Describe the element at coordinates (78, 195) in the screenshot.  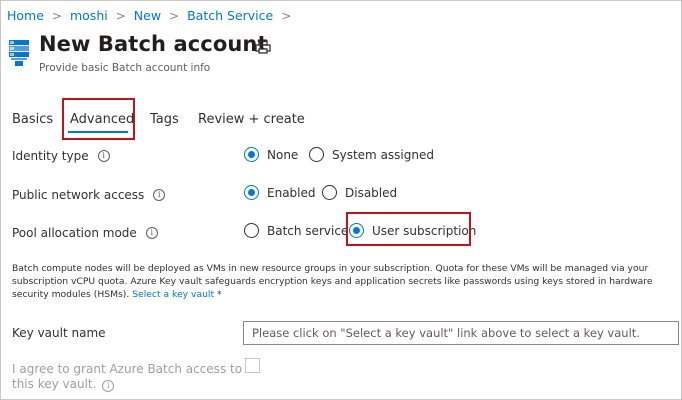
I see `public-network-access-label-text: Public network access` at that location.